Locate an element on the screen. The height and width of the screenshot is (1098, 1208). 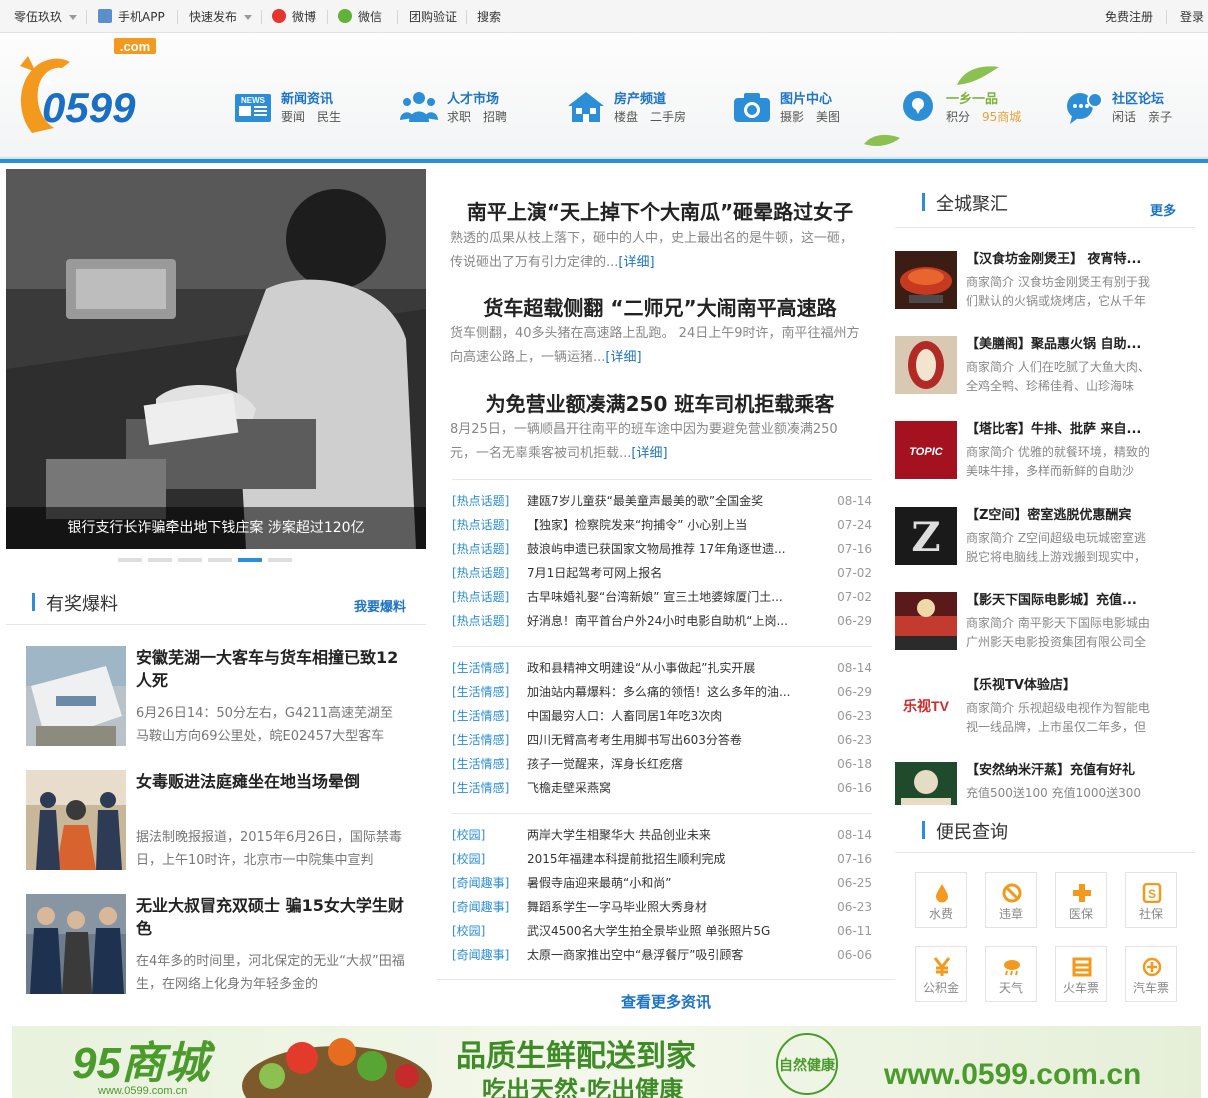
news-title: 舞蹈系学生一字马毕业照大秀身材 is located at coordinates (662, 907).